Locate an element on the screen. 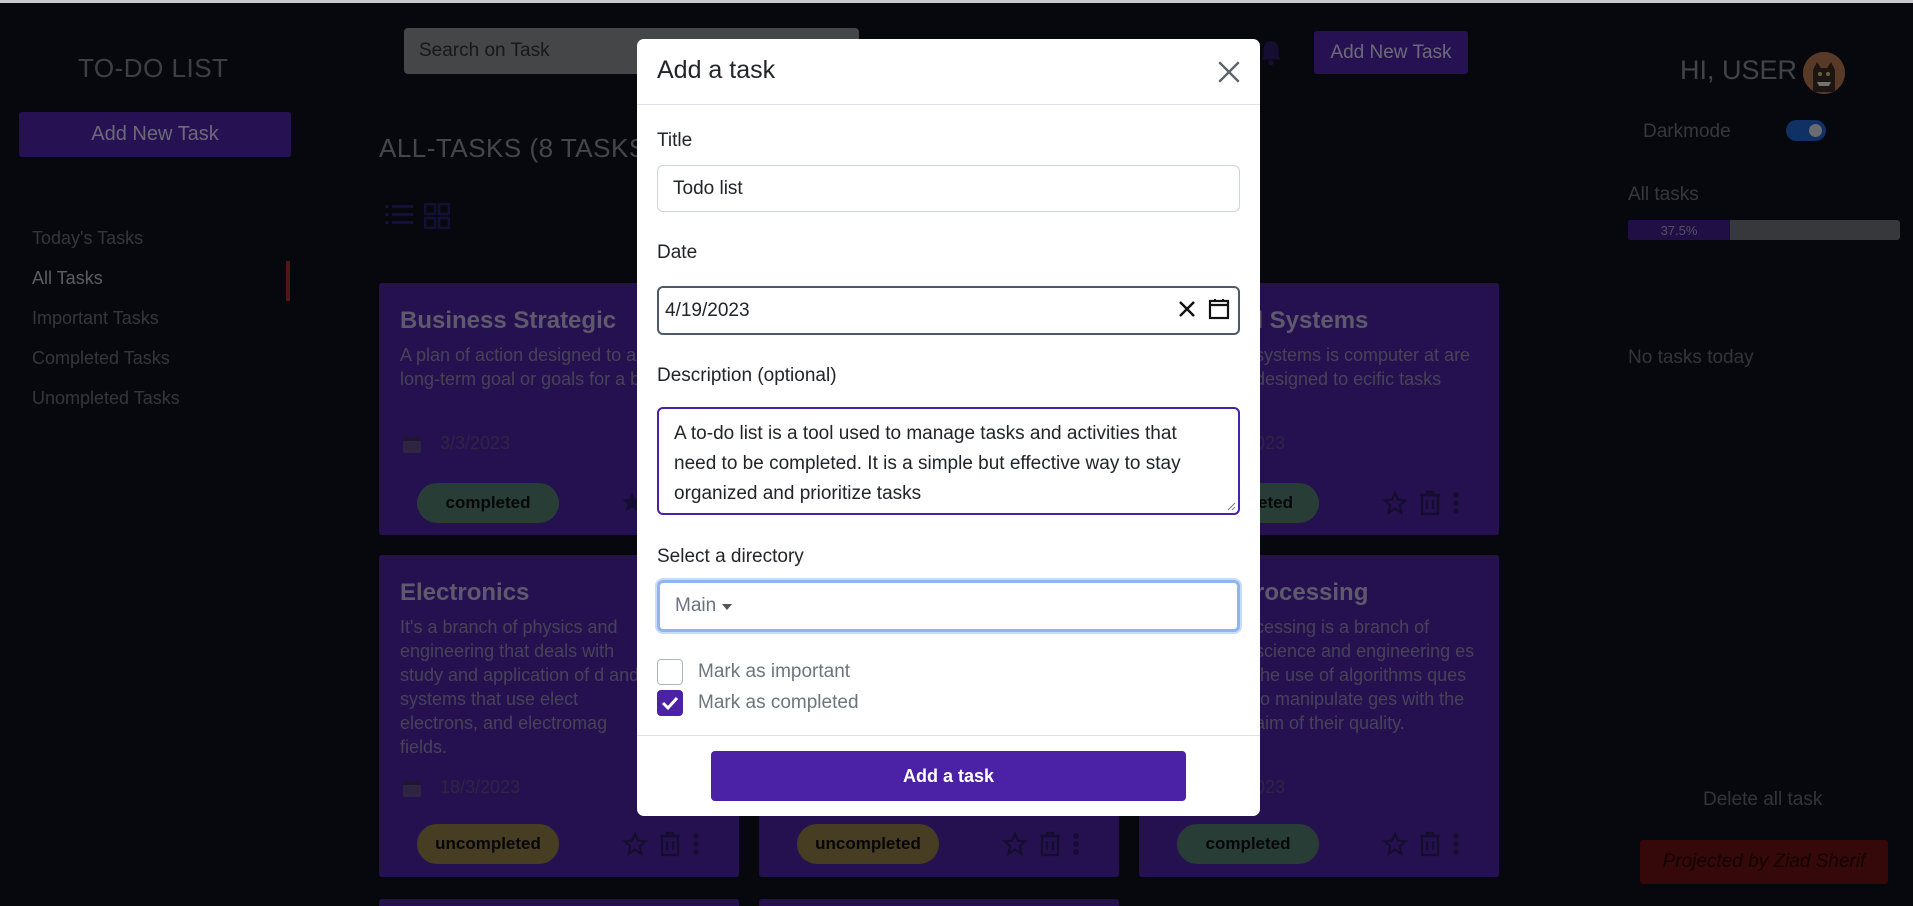 The image size is (1913, 906). title-input-value: Todo list is located at coordinates (708, 188).